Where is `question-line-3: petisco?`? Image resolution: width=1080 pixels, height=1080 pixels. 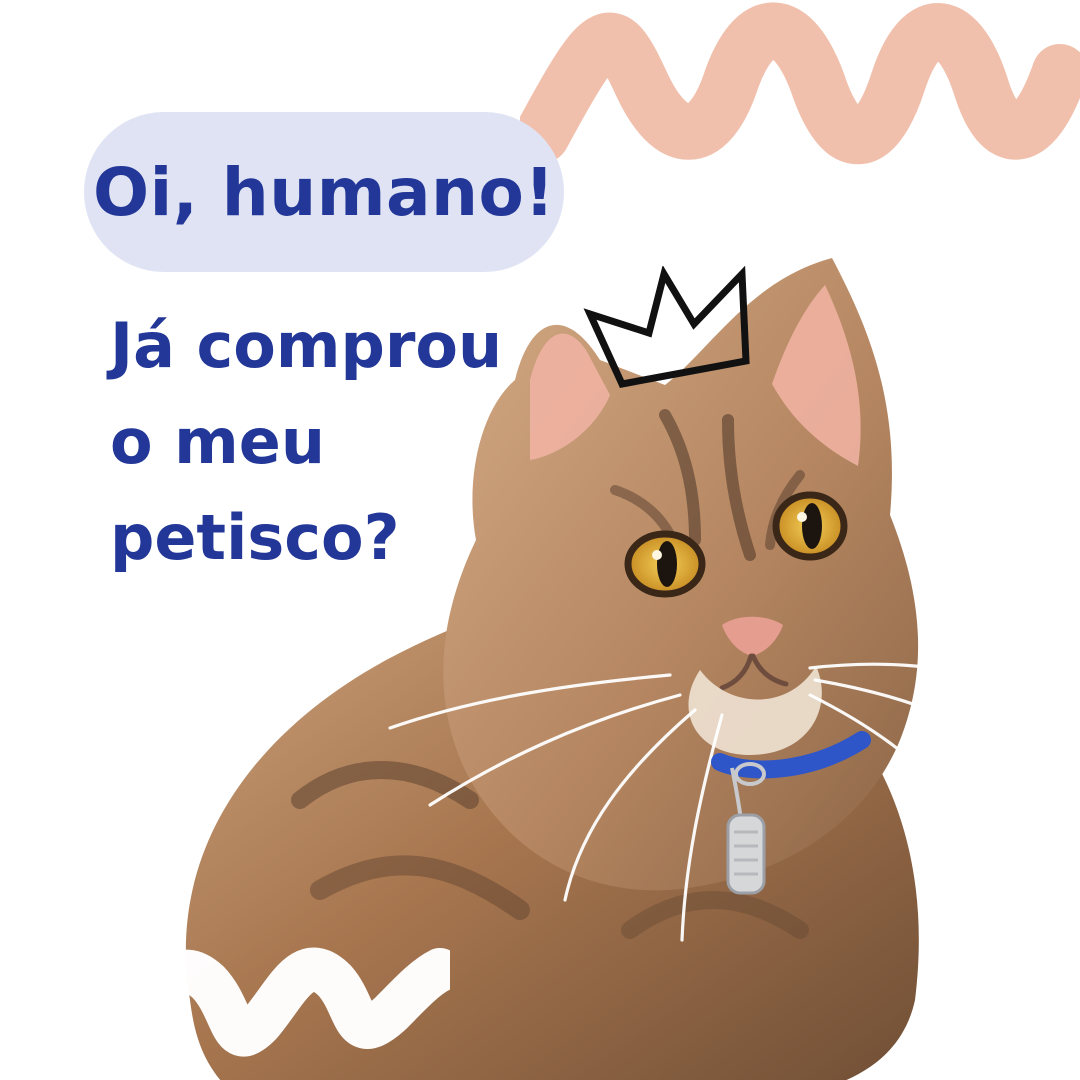 question-line-3: petisco? is located at coordinates (255, 537).